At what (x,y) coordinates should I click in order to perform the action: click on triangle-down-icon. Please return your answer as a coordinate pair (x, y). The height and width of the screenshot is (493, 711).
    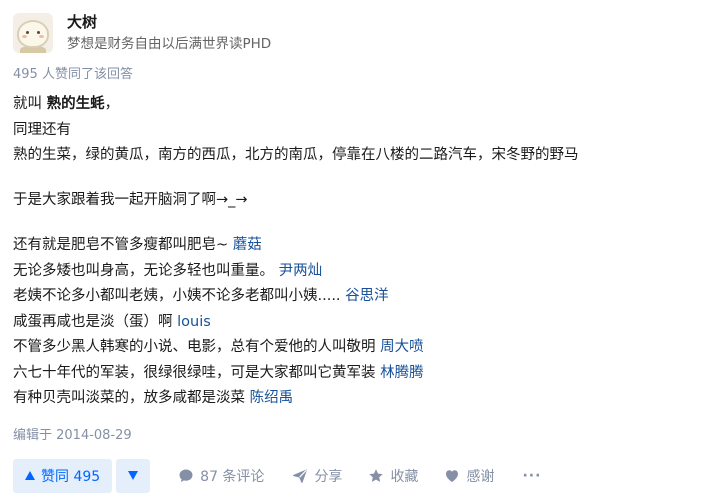
    Looking at the image, I should click on (133, 475).